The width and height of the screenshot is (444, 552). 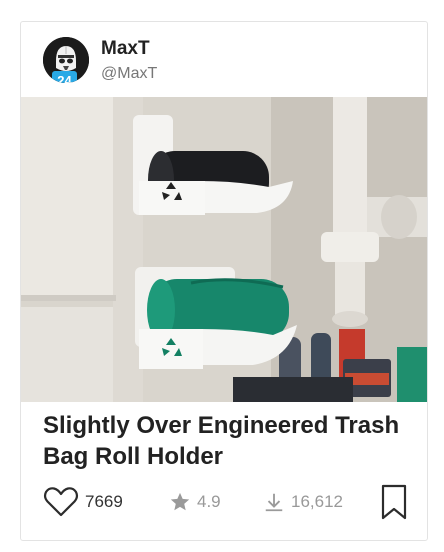 I want to click on download-count: 16,612, so click(x=317, y=501).